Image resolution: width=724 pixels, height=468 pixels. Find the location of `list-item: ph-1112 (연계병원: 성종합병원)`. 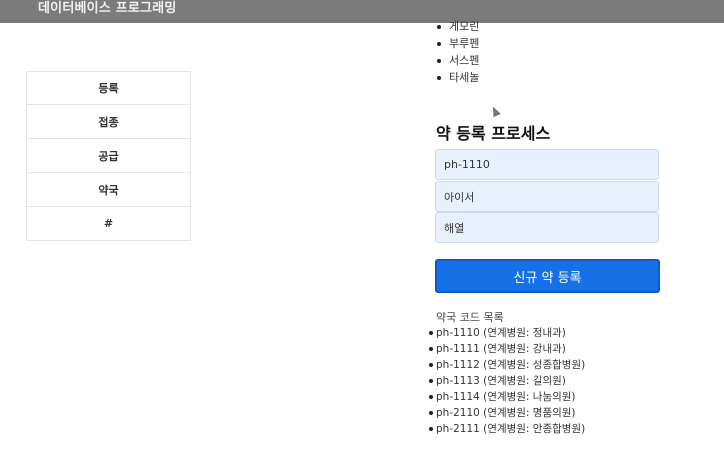

list-item: ph-1112 (연계병원: 성종합병원) is located at coordinates (507, 365).